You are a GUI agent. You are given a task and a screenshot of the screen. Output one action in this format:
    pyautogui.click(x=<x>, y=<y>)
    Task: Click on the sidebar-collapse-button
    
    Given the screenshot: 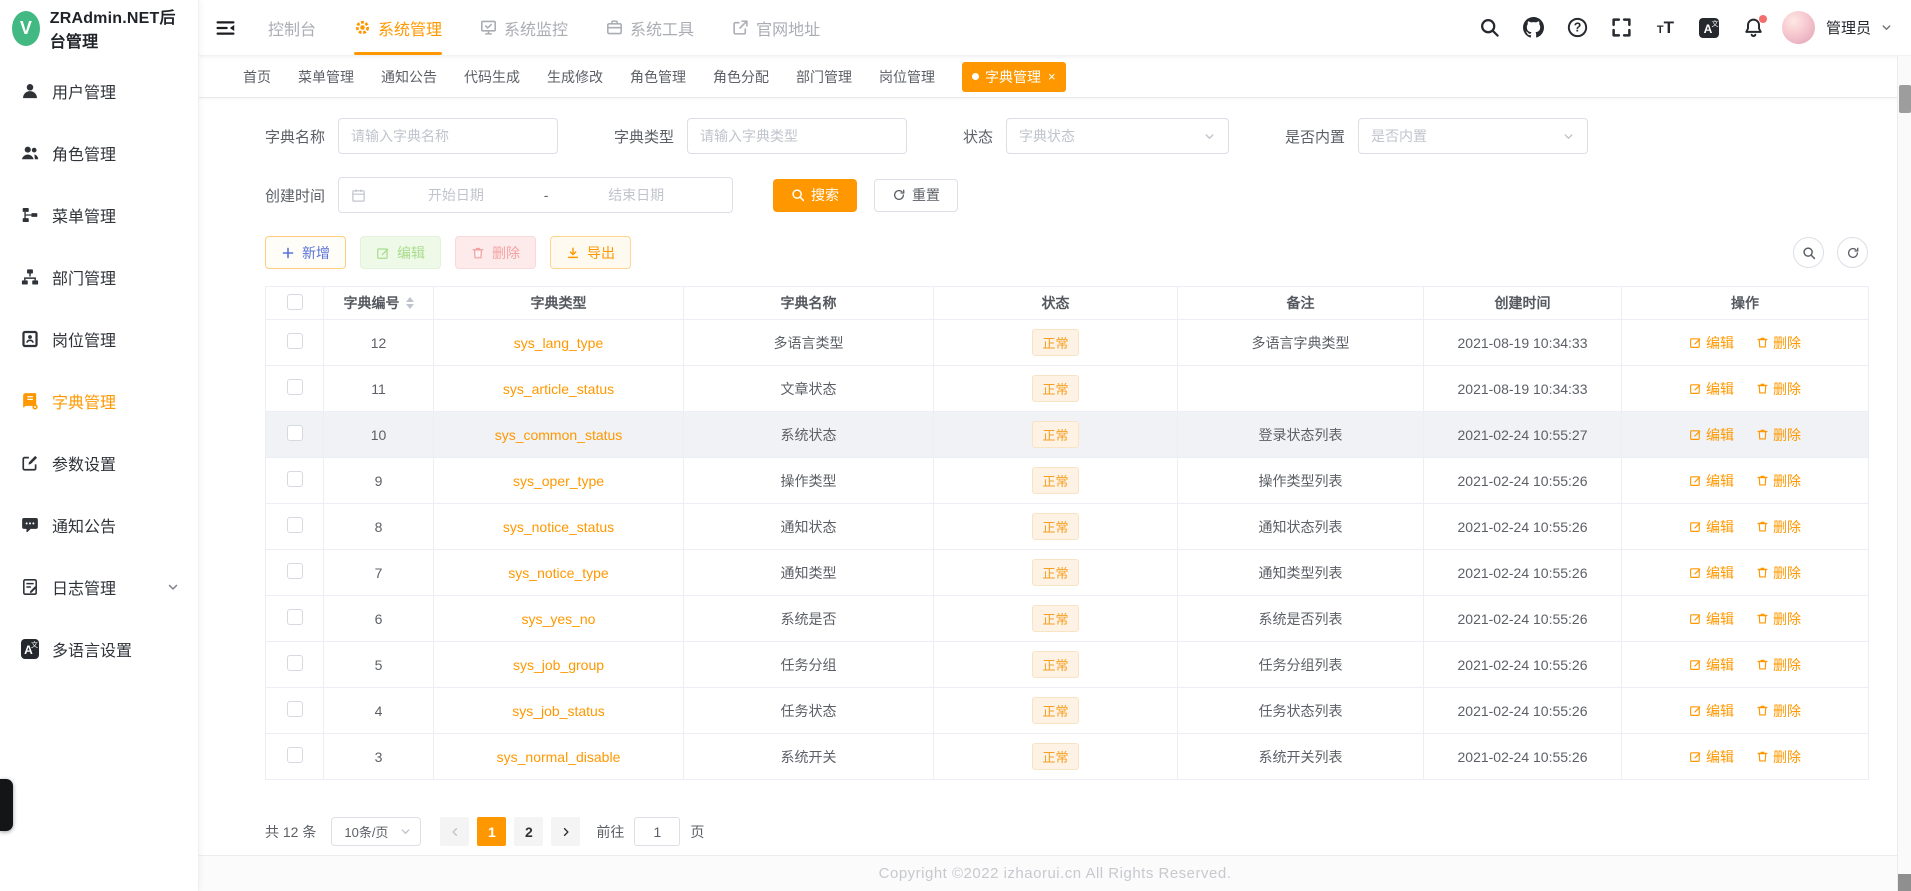 What is the action you would take?
    pyautogui.click(x=225, y=28)
    